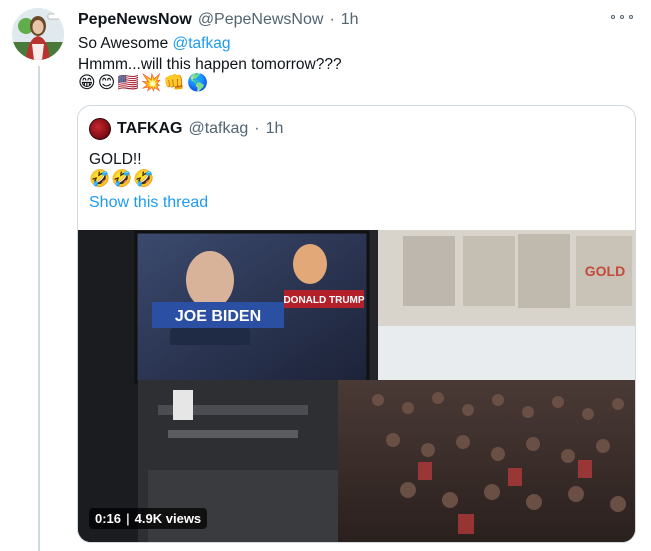 This screenshot has height=551, width=651. Describe the element at coordinates (115, 159) in the screenshot. I see `quoted-tweet-text: GOLD!!` at that location.